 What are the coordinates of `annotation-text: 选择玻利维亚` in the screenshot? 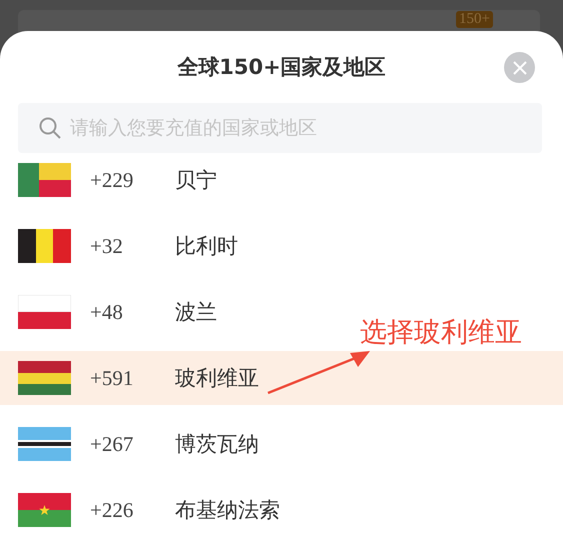 It's located at (441, 333).